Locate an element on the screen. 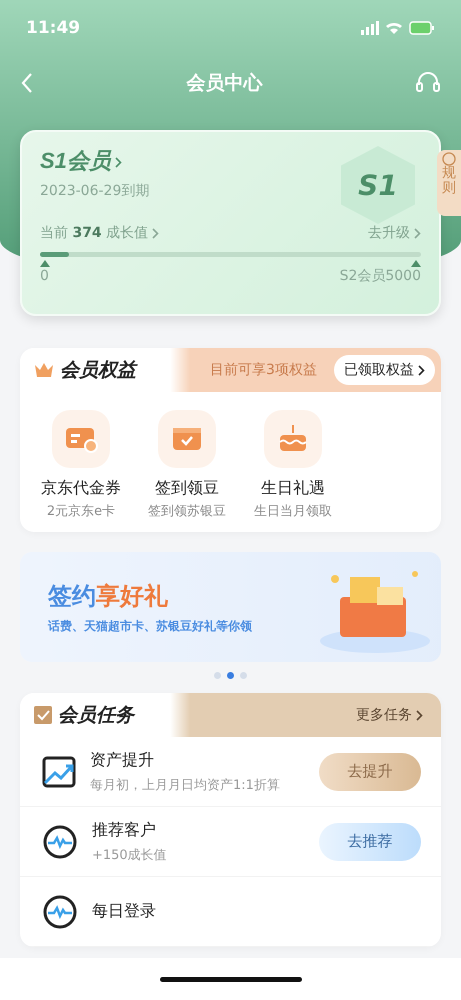 The image size is (461, 1000). growth-value-link: 当前 374 成长值 is located at coordinates (100, 233).